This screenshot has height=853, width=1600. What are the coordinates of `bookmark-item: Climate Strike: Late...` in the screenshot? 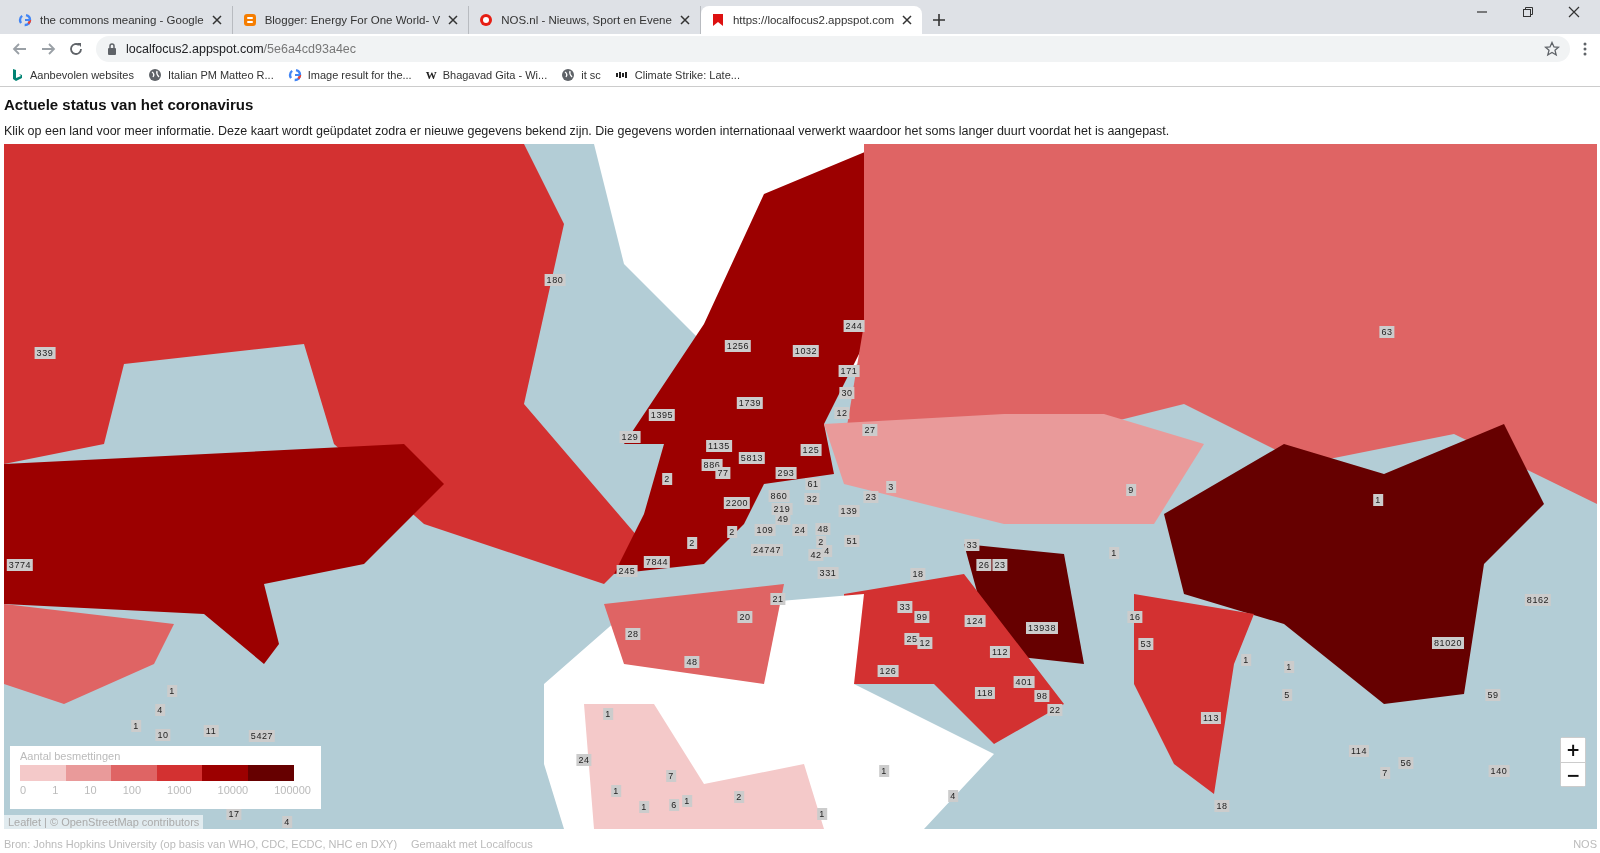 It's located at (677, 75).